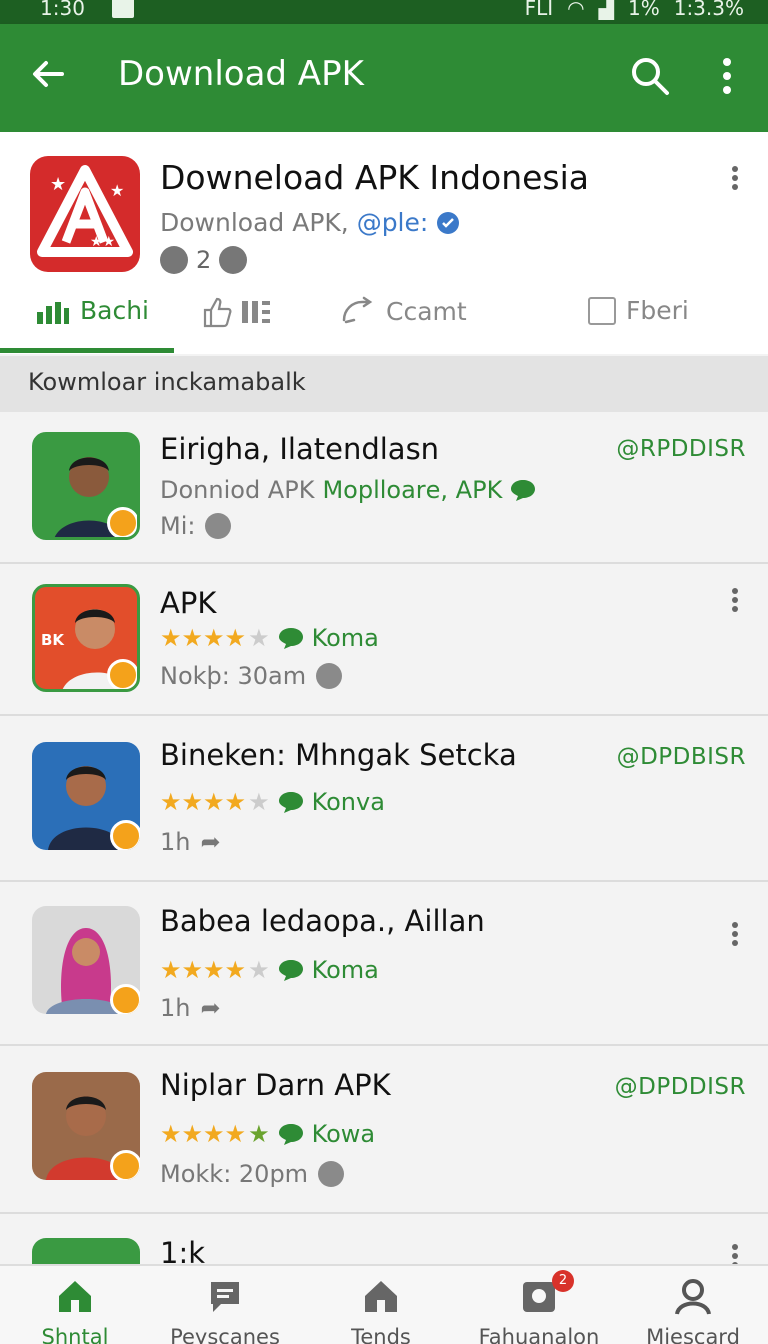 The height and width of the screenshot is (1344, 768). Describe the element at coordinates (412, 490) in the screenshot. I see `subtitle-green: Mopllоarе, APK` at that location.